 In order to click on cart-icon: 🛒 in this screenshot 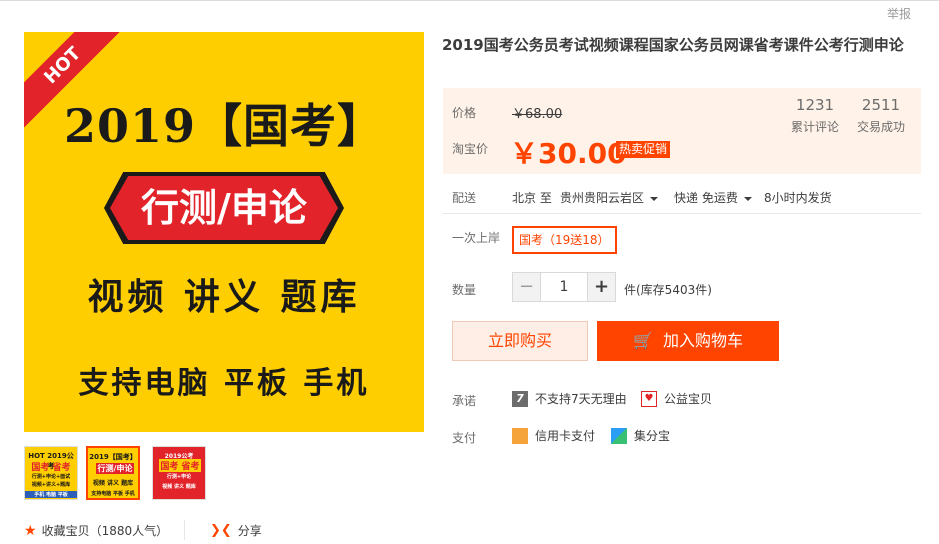, I will do `click(643, 340)`.